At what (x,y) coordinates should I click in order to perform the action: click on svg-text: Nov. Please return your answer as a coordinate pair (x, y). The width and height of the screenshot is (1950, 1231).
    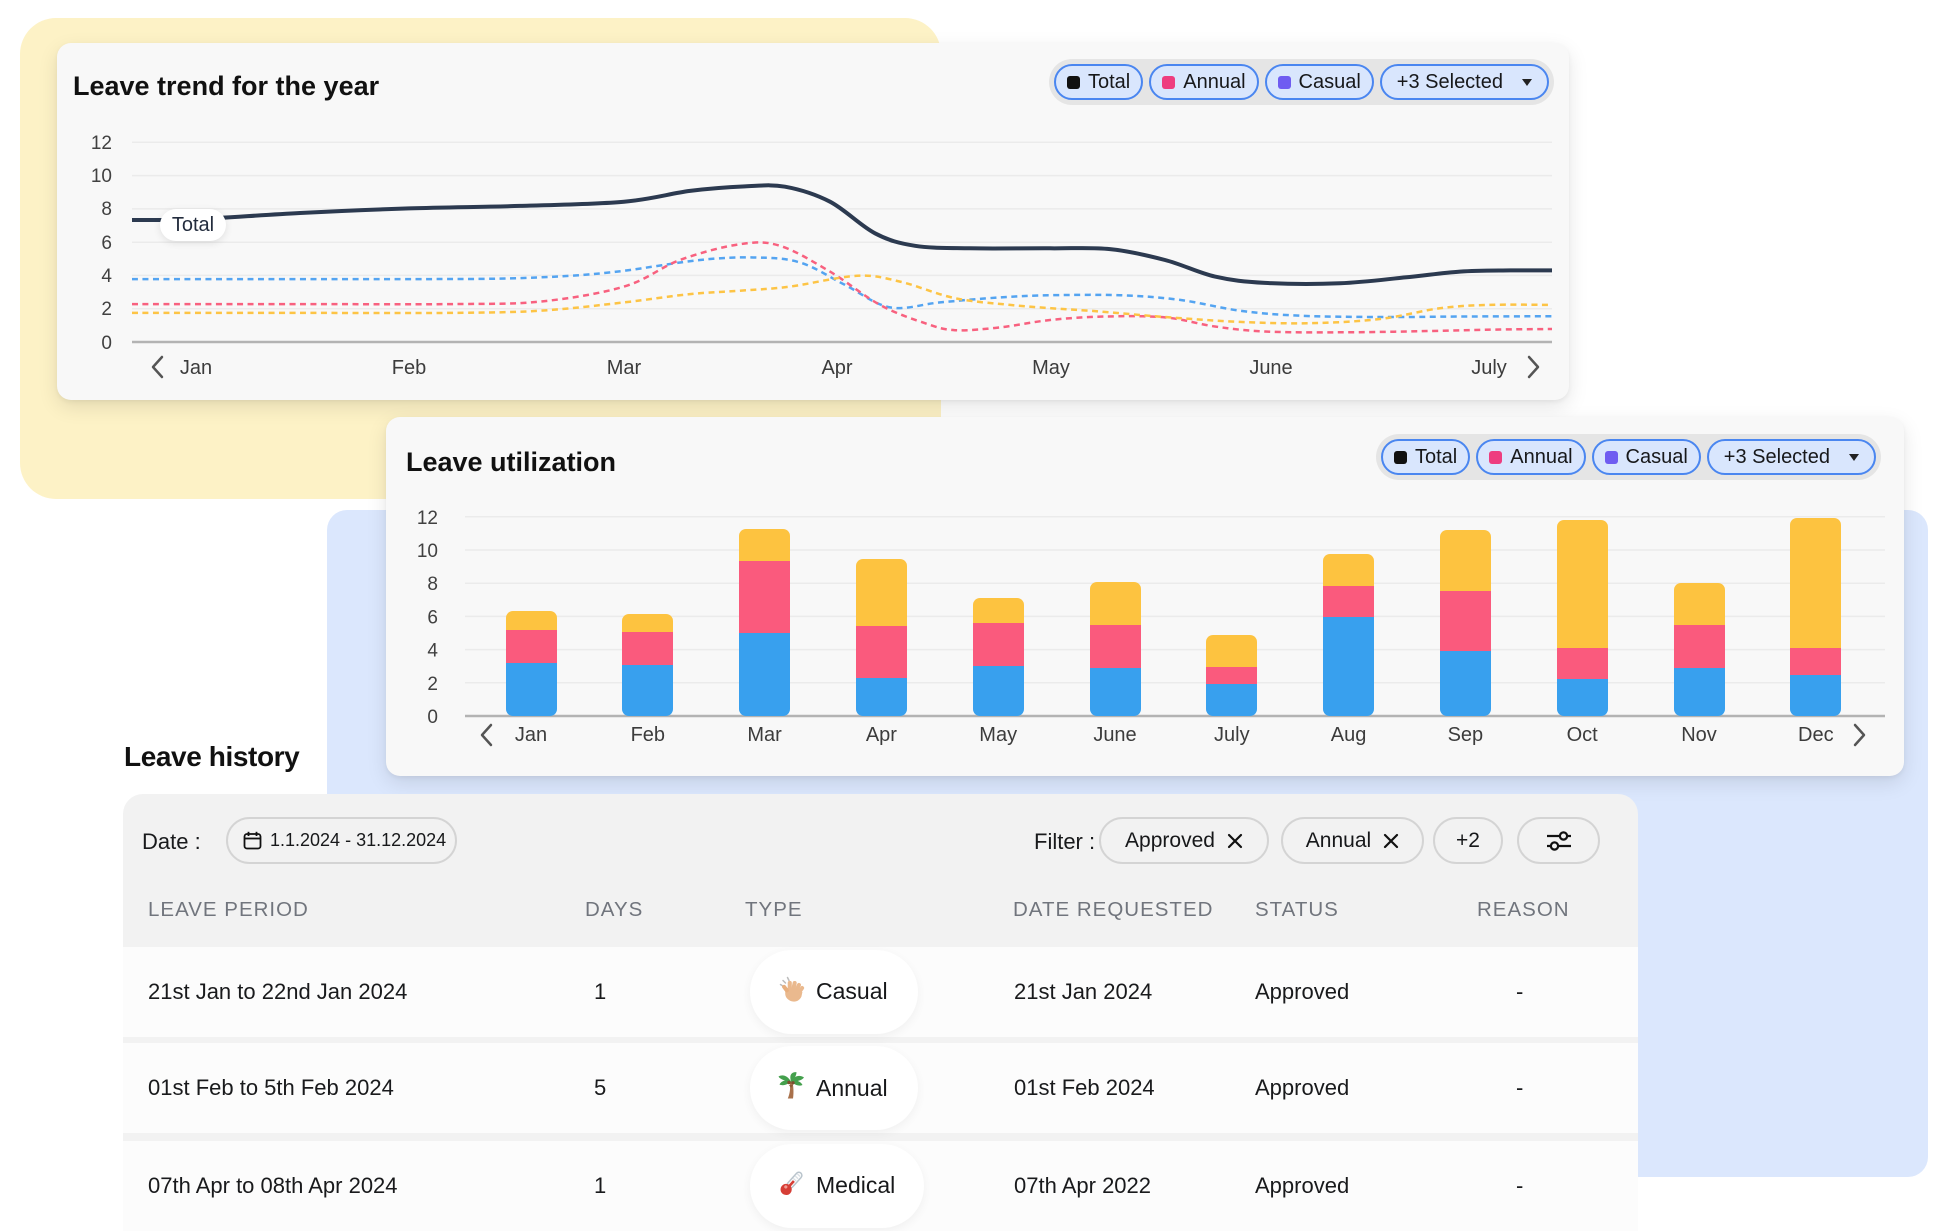
    Looking at the image, I should click on (1699, 735).